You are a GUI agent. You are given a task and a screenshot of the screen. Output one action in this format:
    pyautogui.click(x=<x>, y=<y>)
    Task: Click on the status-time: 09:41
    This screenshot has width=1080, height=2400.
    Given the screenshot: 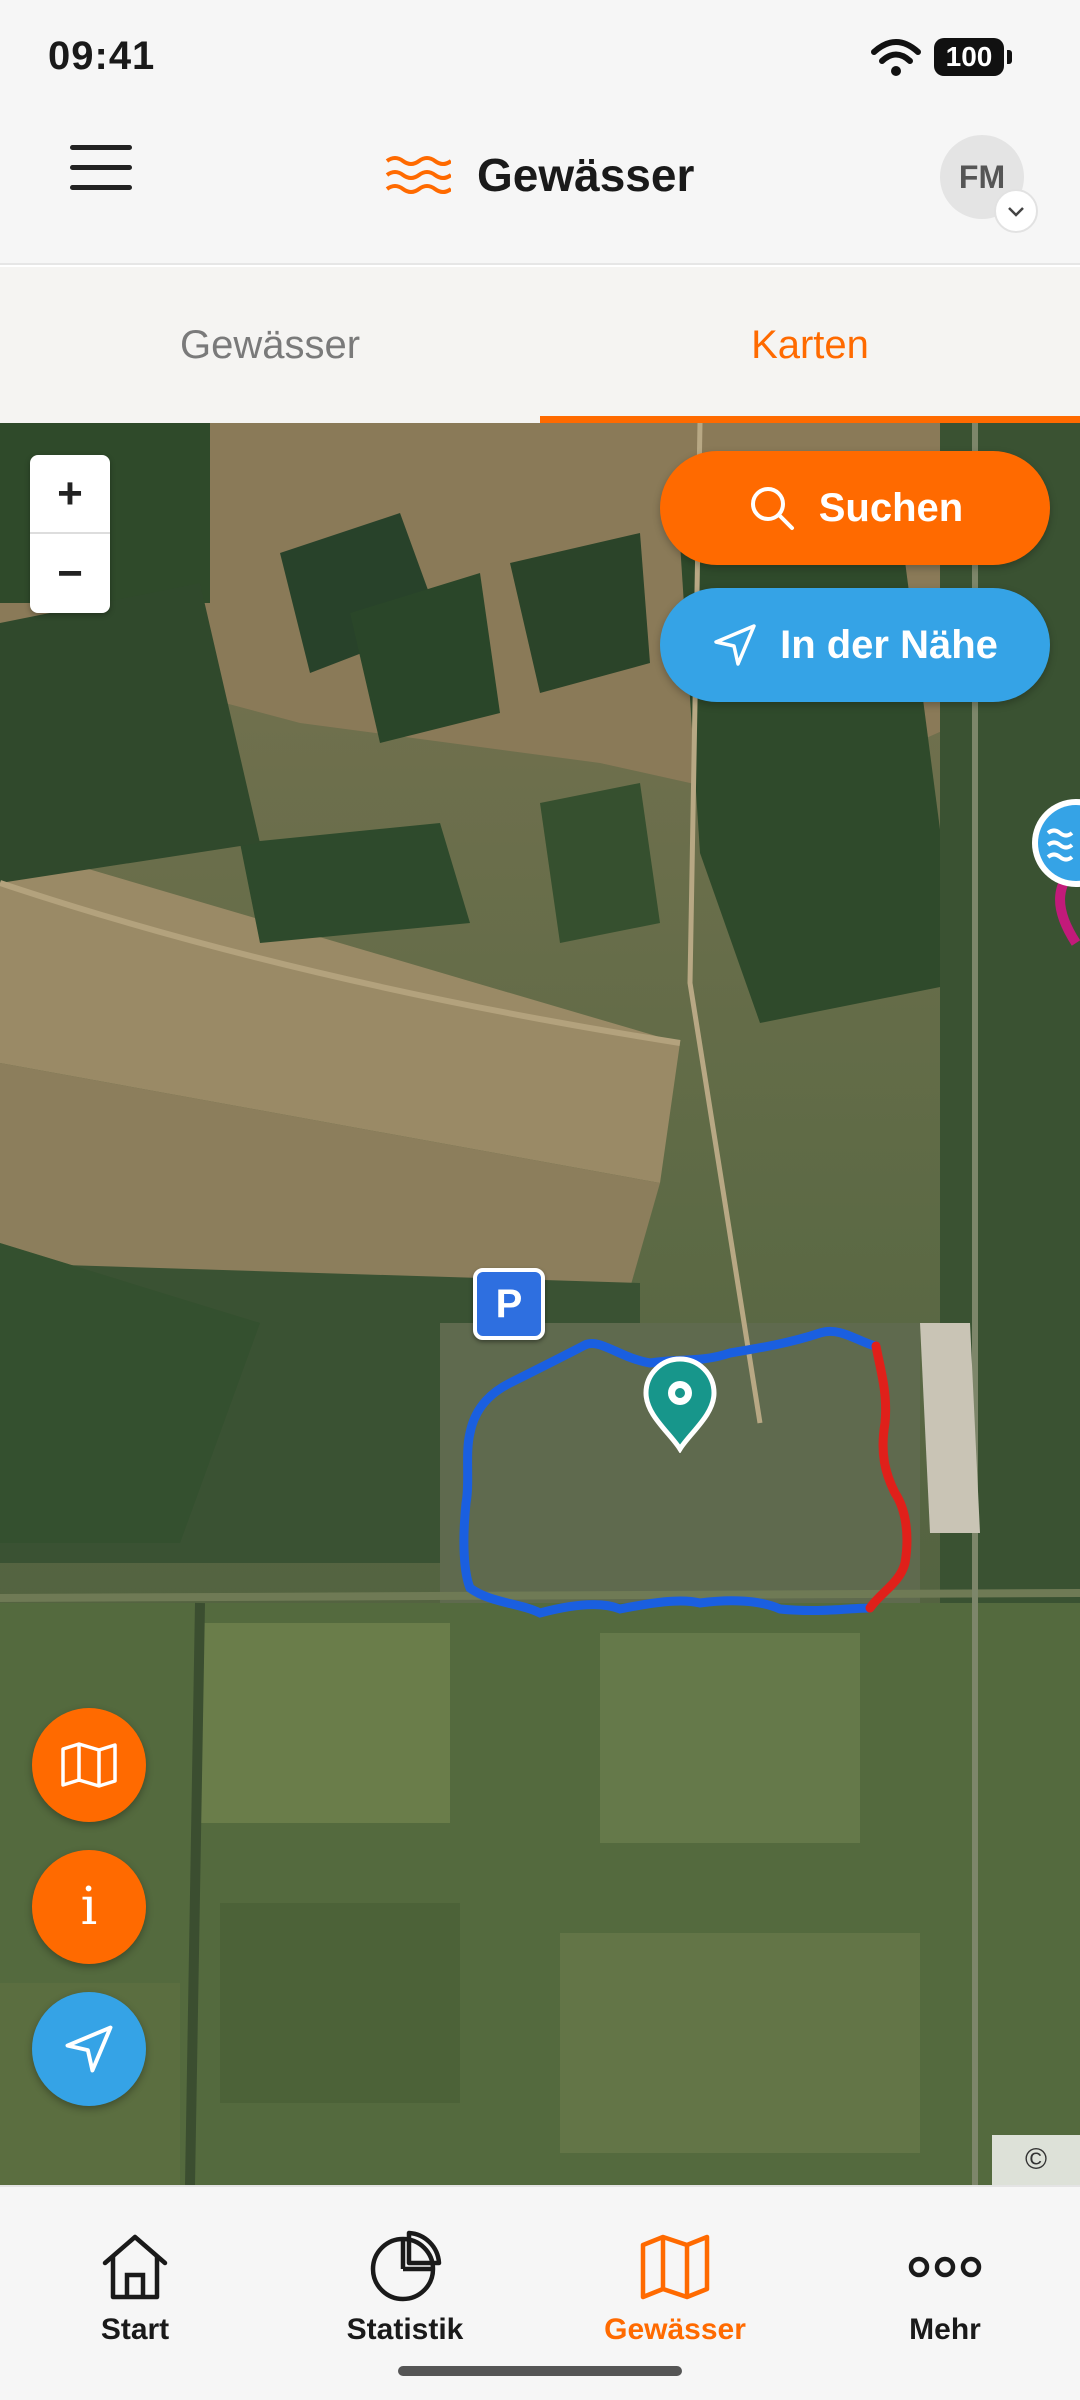 What is the action you would take?
    pyautogui.click(x=102, y=56)
    